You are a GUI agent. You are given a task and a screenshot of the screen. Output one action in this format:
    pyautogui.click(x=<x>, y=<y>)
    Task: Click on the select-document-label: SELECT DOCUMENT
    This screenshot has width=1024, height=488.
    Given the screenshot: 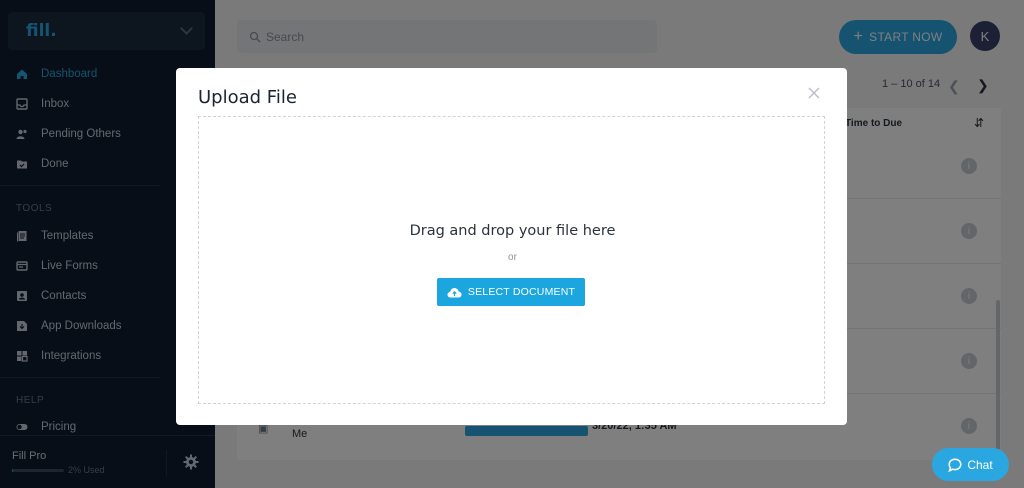 What is the action you would take?
    pyautogui.click(x=521, y=292)
    